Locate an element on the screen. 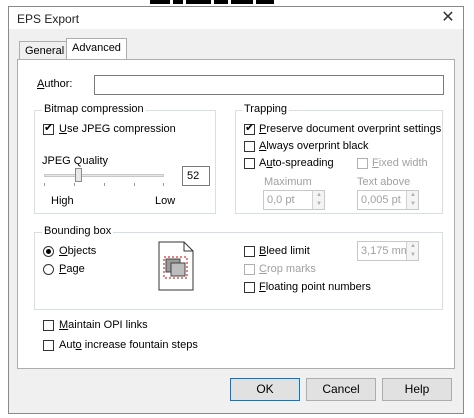  use-jpeg-label: Use JPEG compression is located at coordinates (117, 129).